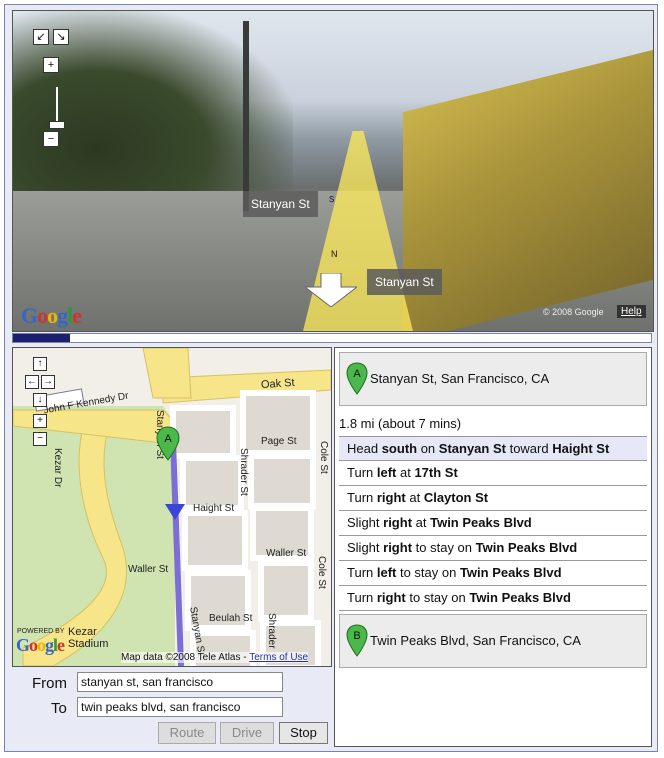 The height and width of the screenshot is (758, 664). Describe the element at coordinates (59, 708) in the screenshot. I see `to-label: To` at that location.